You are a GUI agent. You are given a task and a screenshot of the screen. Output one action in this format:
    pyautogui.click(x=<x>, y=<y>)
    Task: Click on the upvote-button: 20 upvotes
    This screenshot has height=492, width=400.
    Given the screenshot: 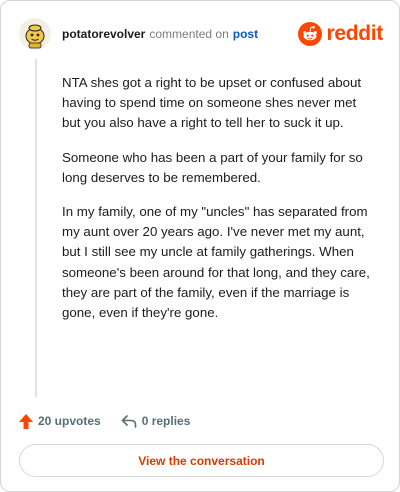 What is the action you would take?
    pyautogui.click(x=60, y=421)
    